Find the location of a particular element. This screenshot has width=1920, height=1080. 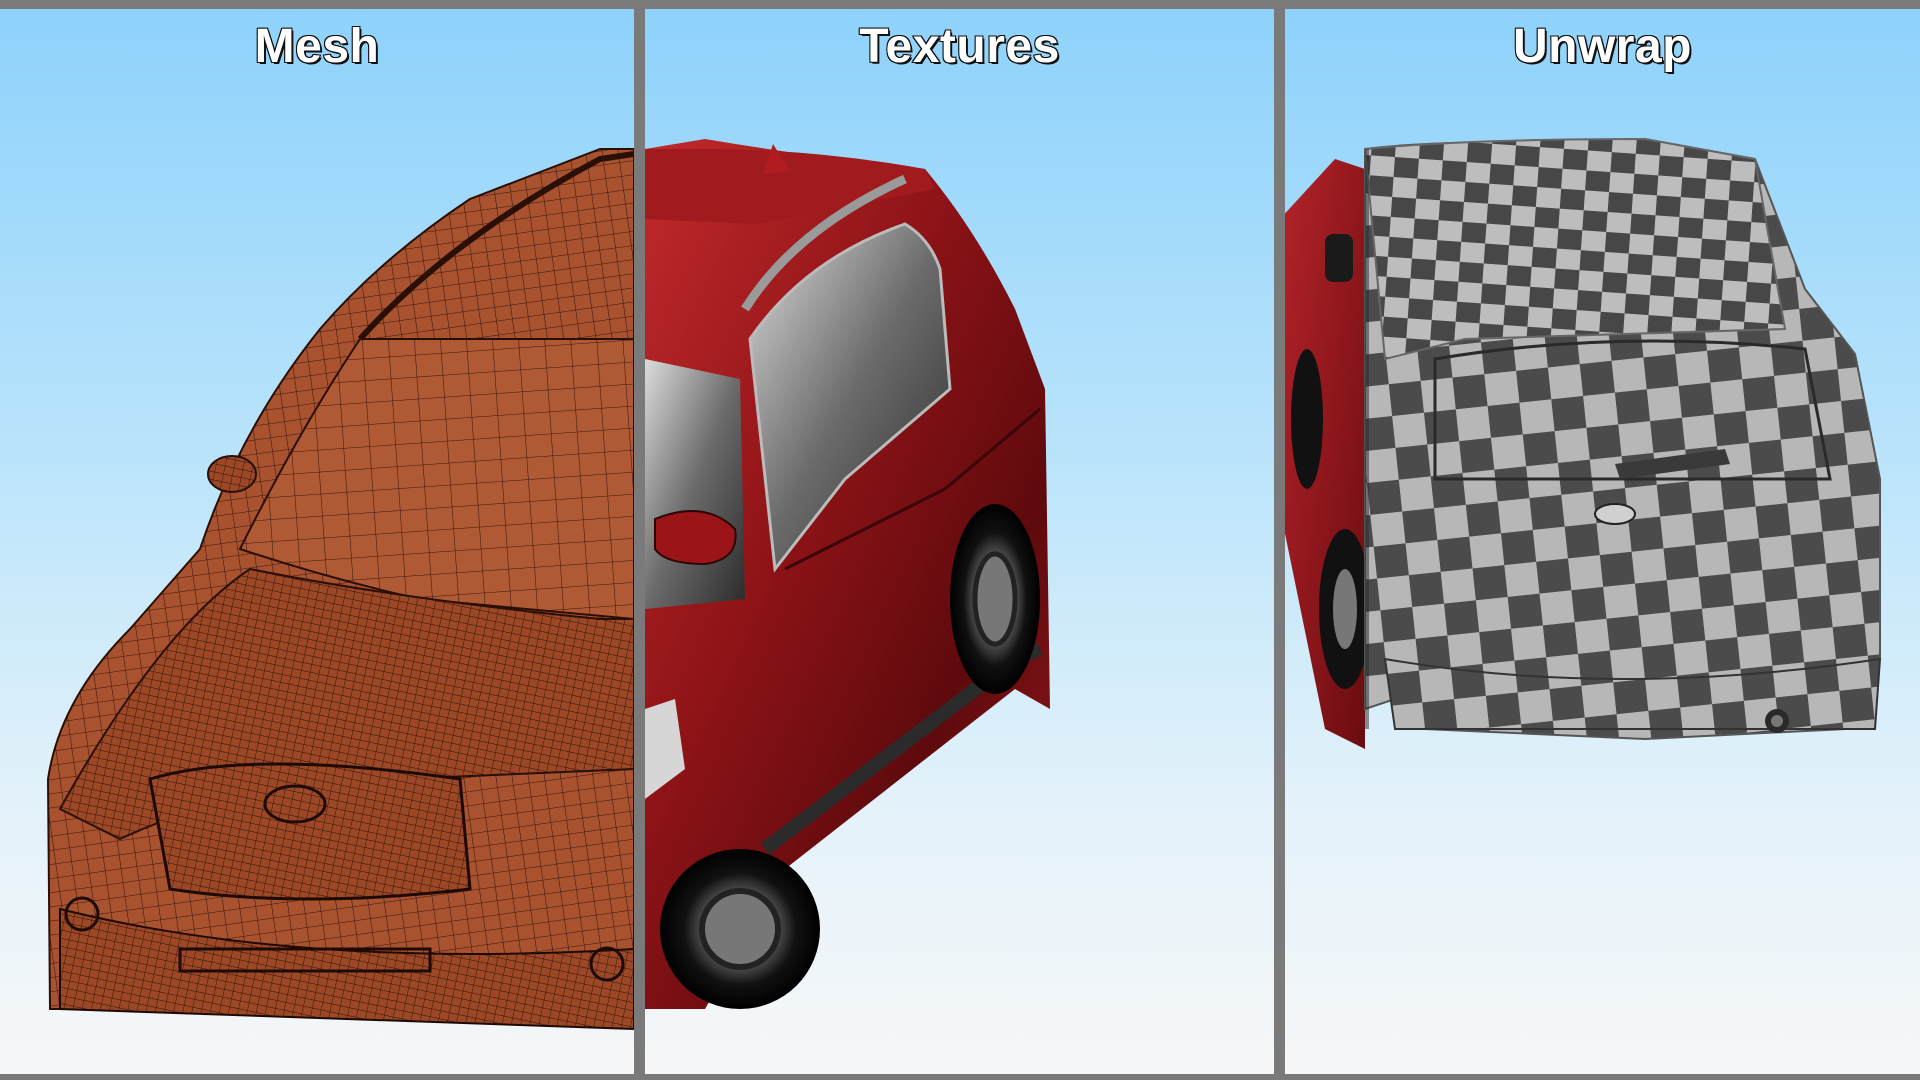

textures-panel-title: Textures is located at coordinates (959, 46).